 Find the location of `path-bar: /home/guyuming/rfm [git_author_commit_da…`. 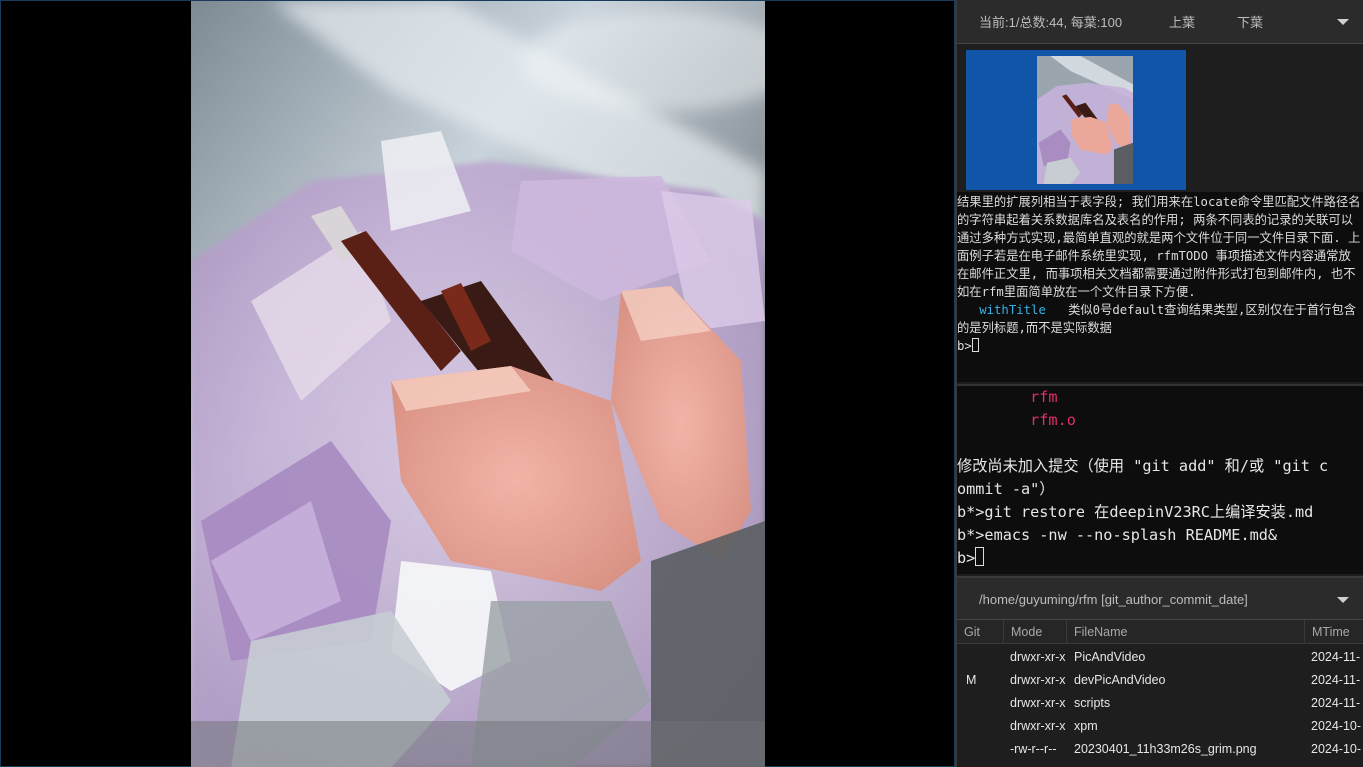

path-bar: /home/guyuming/rfm [git_author_commit_da… is located at coordinates (1160, 598).